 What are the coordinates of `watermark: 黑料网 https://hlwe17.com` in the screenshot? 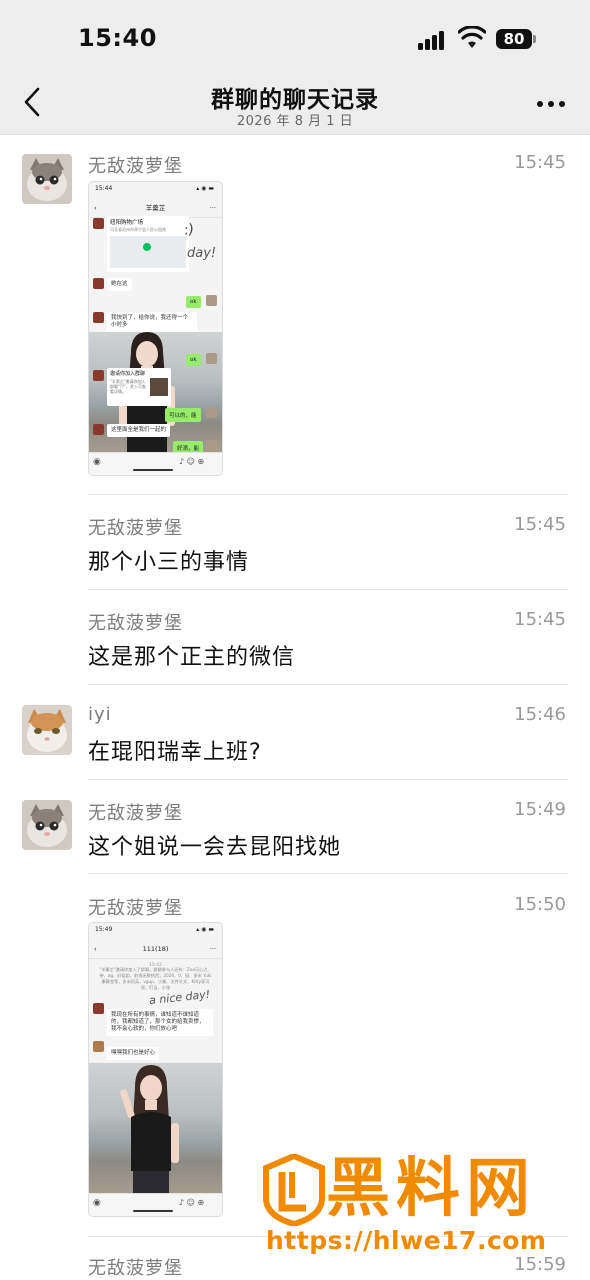 It's located at (417, 1204).